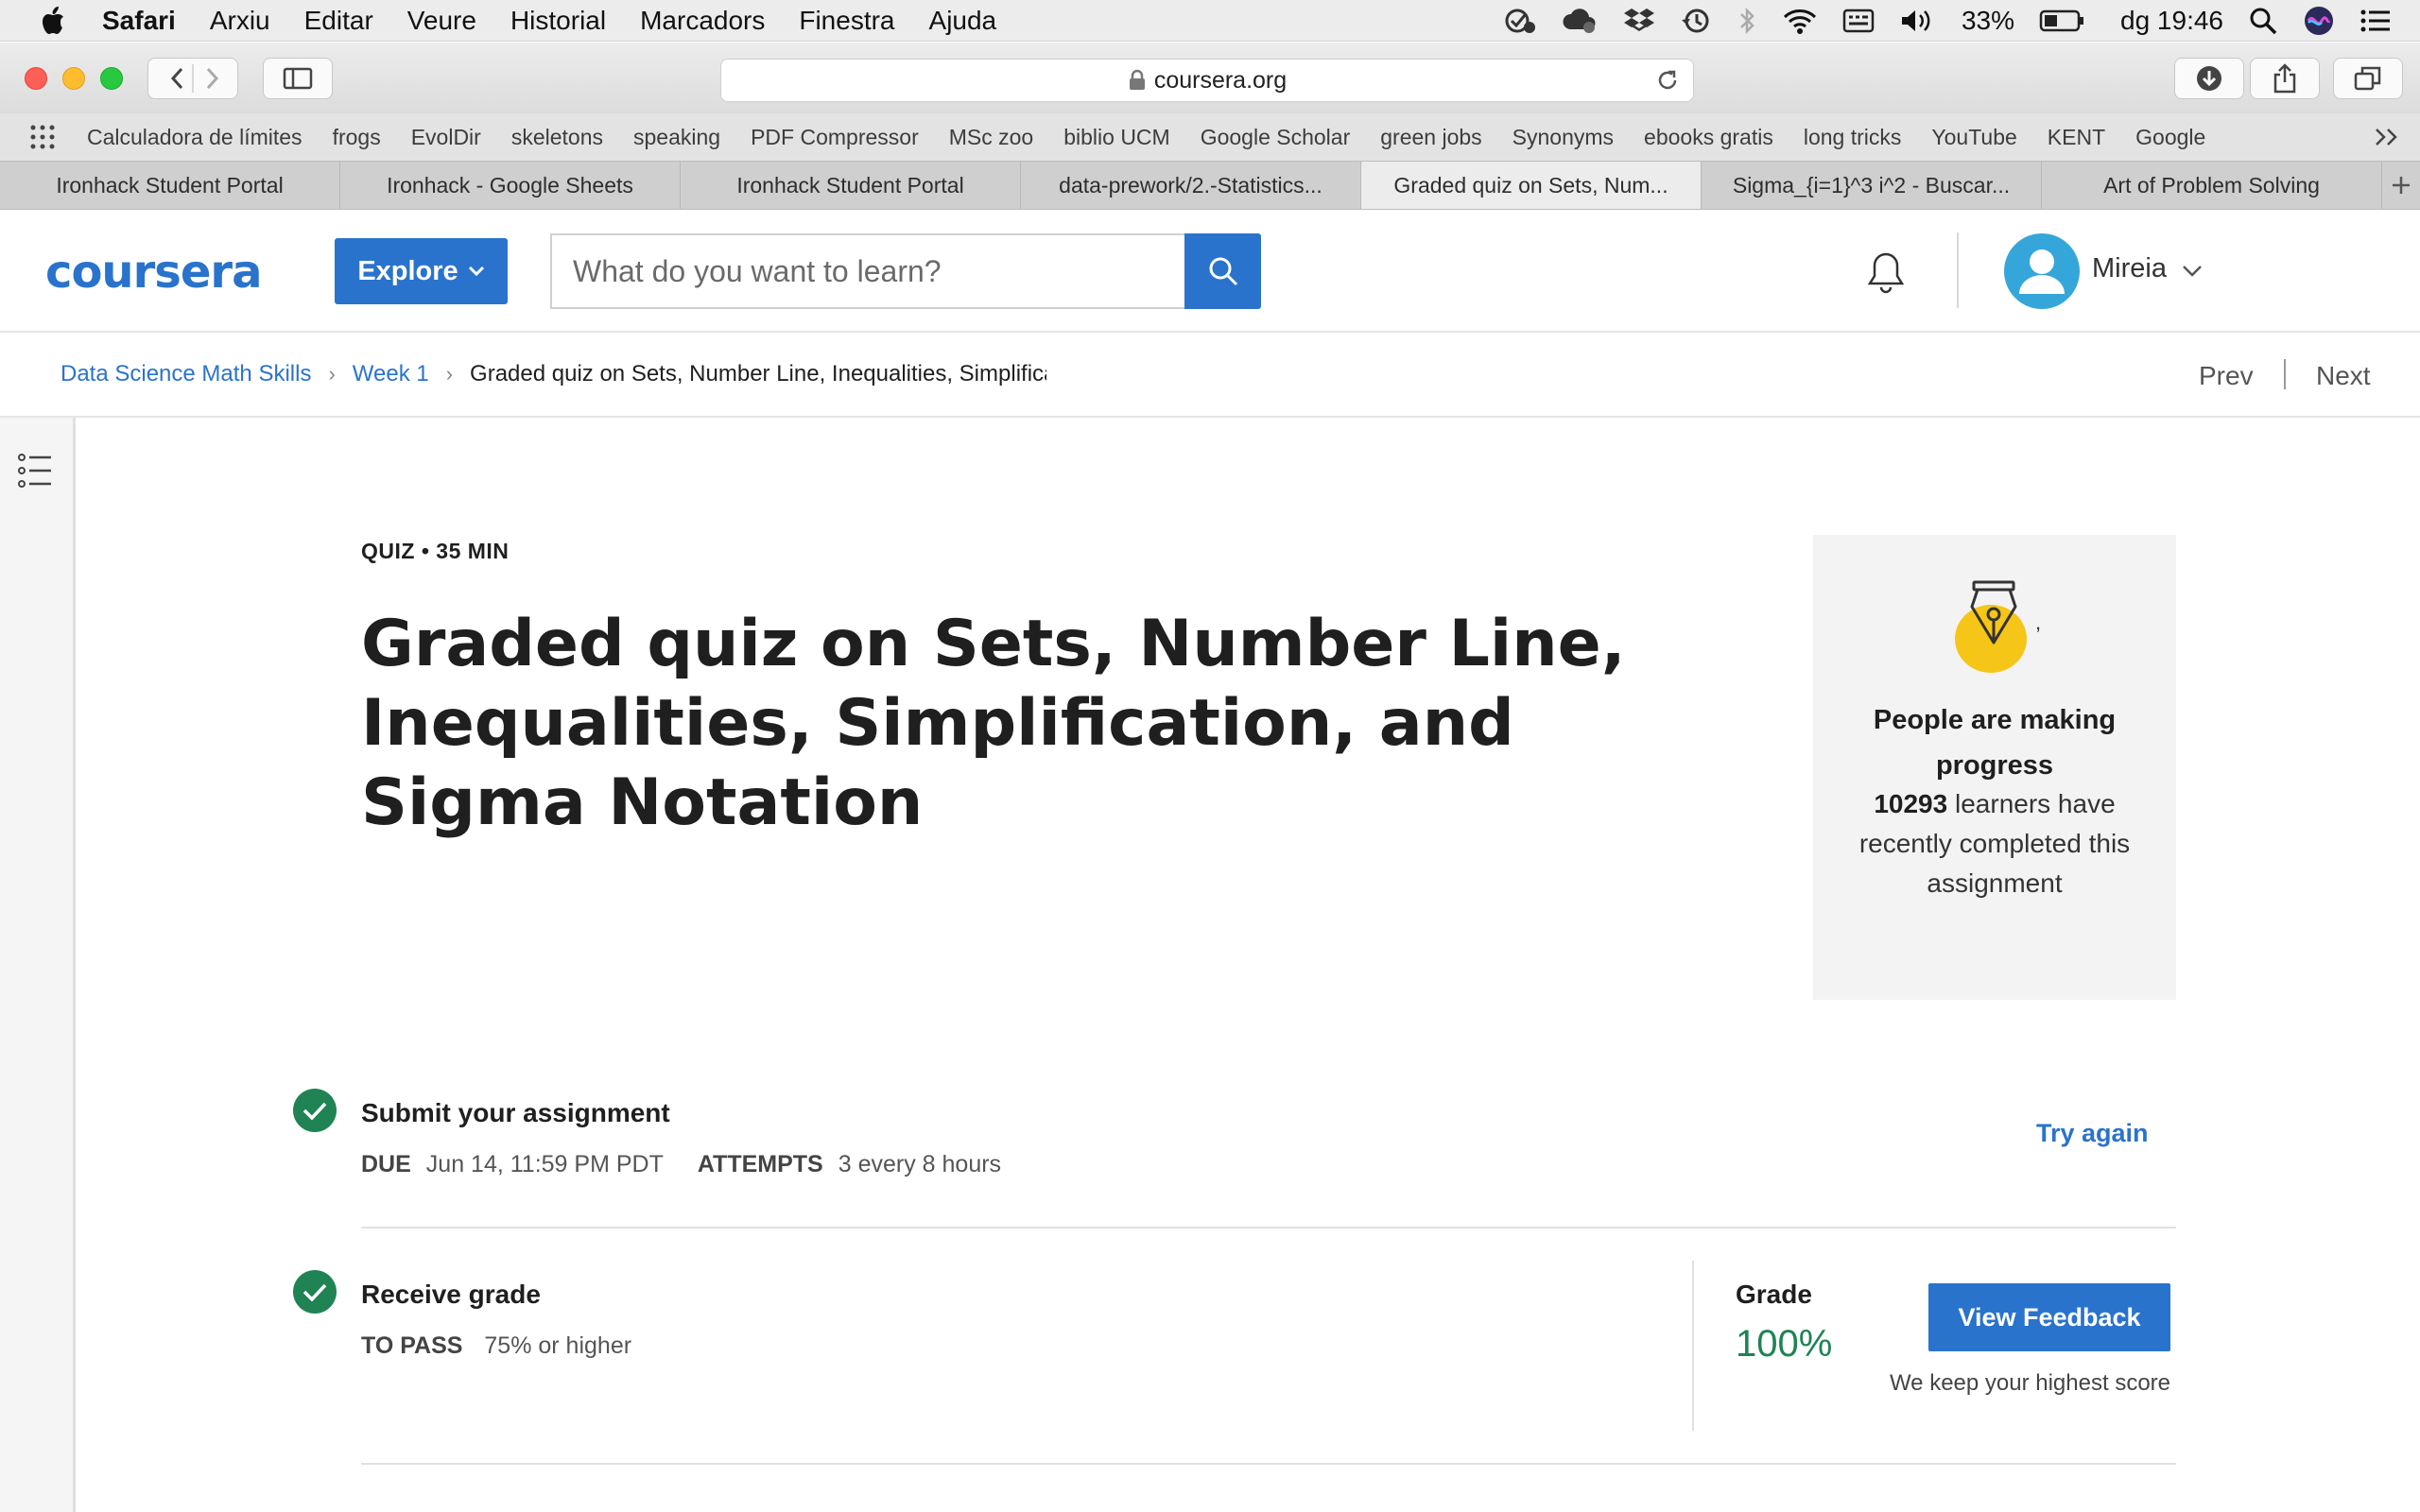 The image size is (2420, 1512). I want to click on share-button, so click(2285, 78).